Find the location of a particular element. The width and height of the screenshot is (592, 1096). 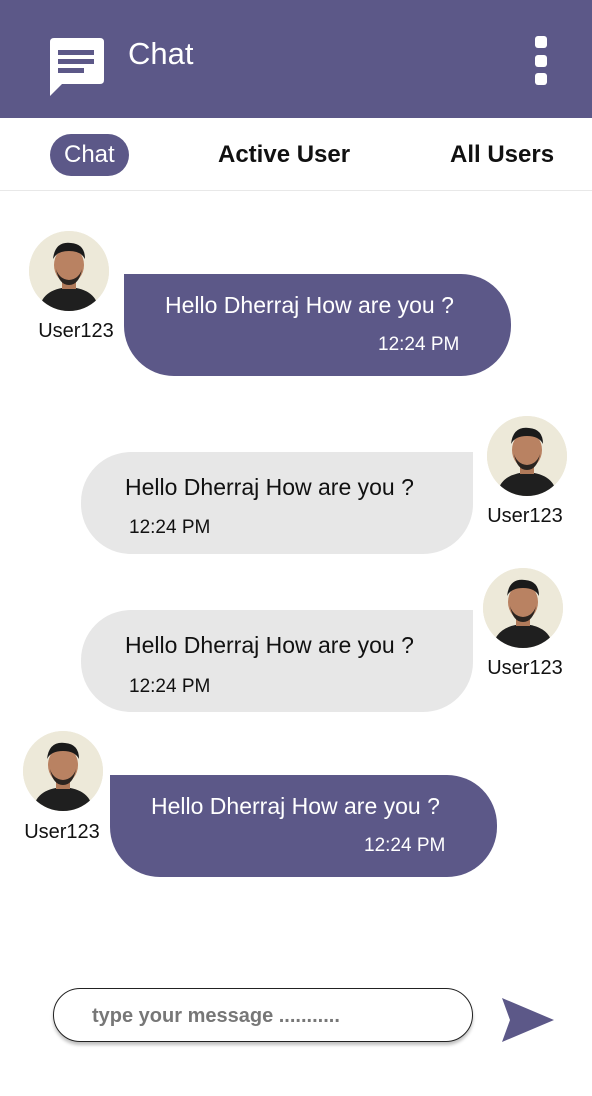

app-header: Chat is located at coordinates (296, 59).